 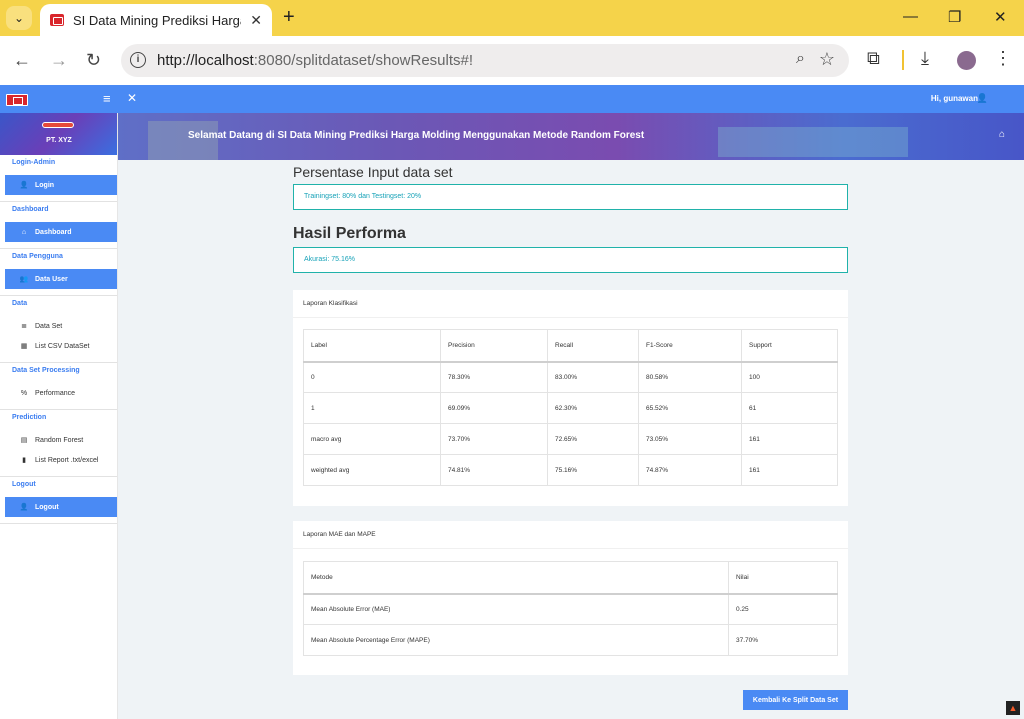 I want to click on minimize-icon: —, so click(x=910, y=16).